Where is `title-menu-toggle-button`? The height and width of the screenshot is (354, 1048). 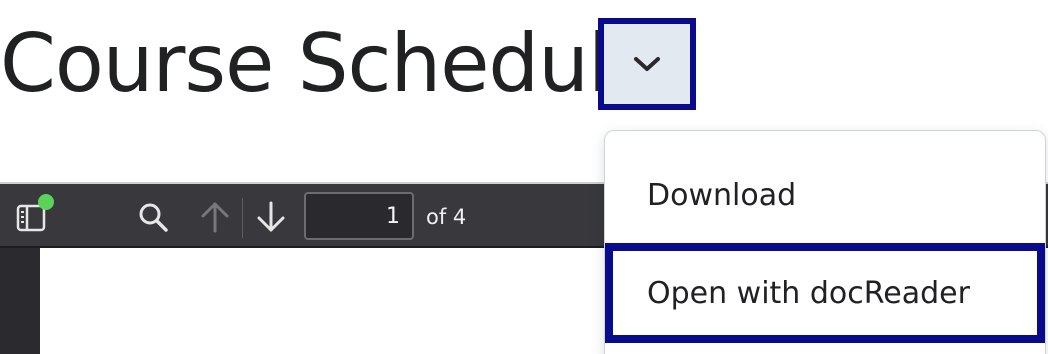 title-menu-toggle-button is located at coordinates (647, 64).